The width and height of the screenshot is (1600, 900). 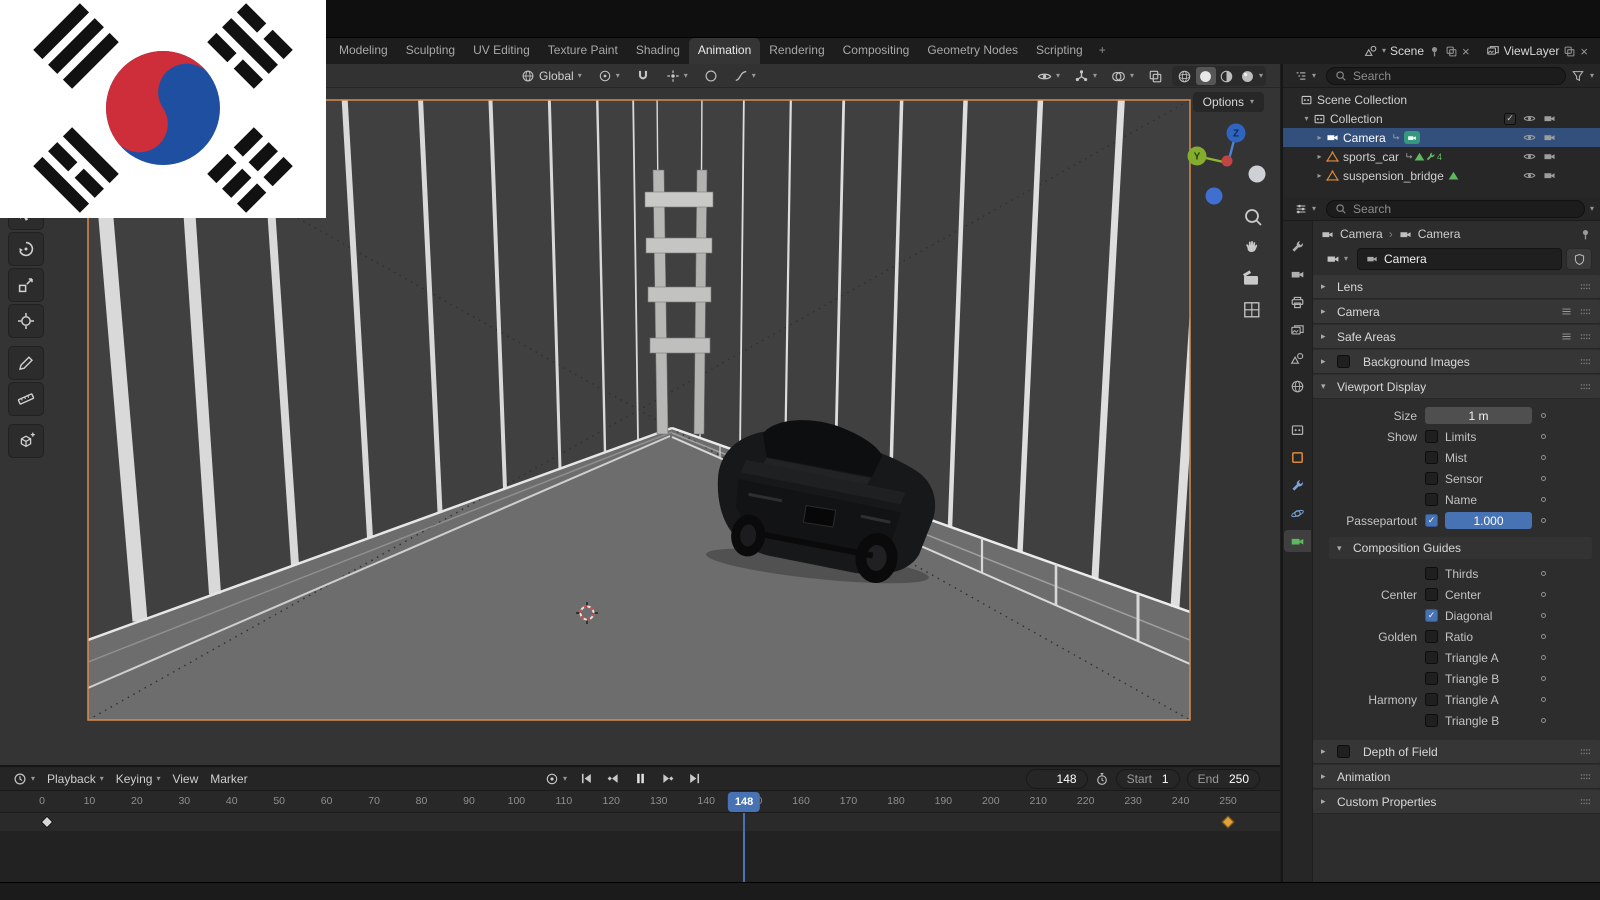 What do you see at coordinates (583, 51) in the screenshot?
I see `workspace-tab-texture-paint: Texture Paint` at bounding box center [583, 51].